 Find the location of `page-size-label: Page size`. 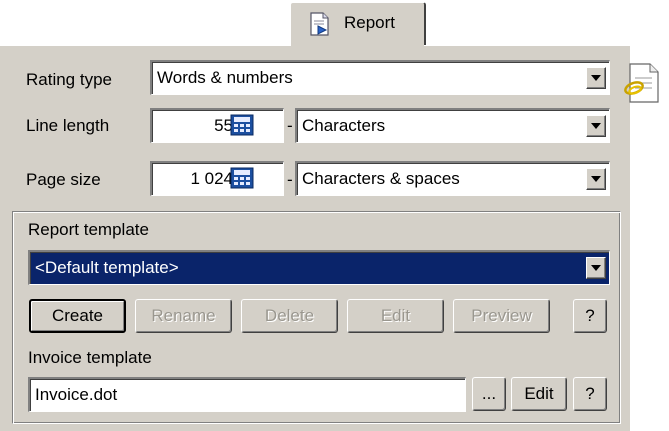

page-size-label: Page size is located at coordinates (63, 179).